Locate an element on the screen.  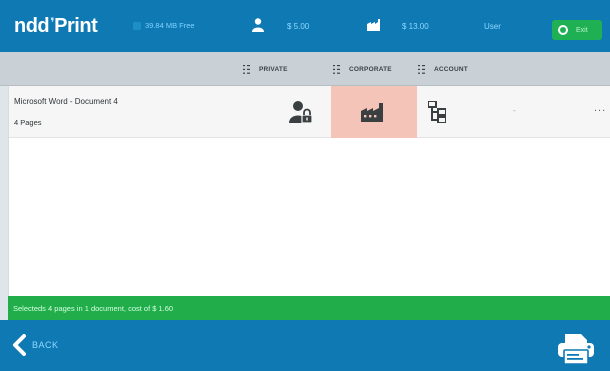
account-option-cell is located at coordinates (437, 112).